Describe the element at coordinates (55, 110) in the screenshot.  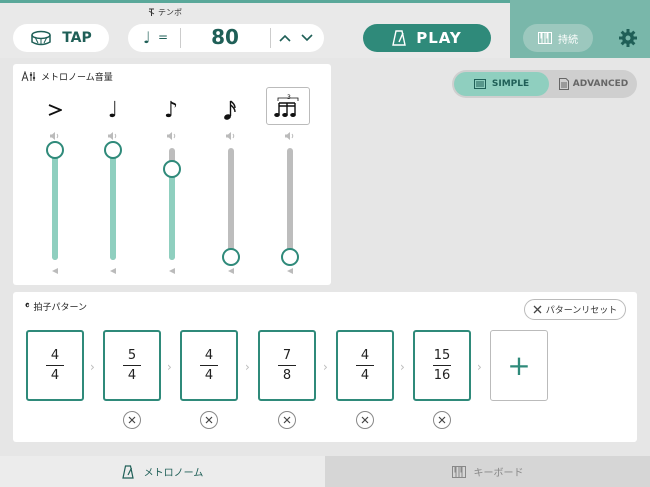
I see `accent-icon` at that location.